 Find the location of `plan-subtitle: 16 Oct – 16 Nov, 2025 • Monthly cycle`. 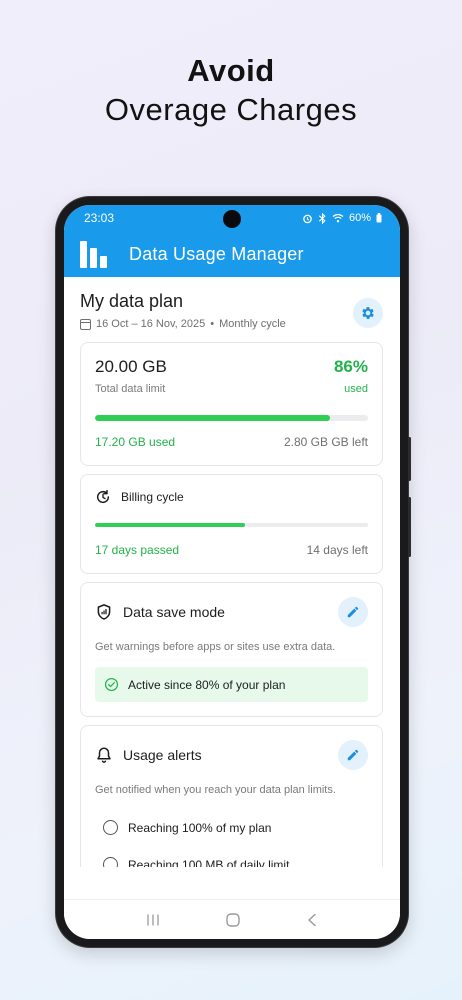

plan-subtitle: 16 Oct – 16 Nov, 2025 • Monthly cycle is located at coordinates (183, 324).